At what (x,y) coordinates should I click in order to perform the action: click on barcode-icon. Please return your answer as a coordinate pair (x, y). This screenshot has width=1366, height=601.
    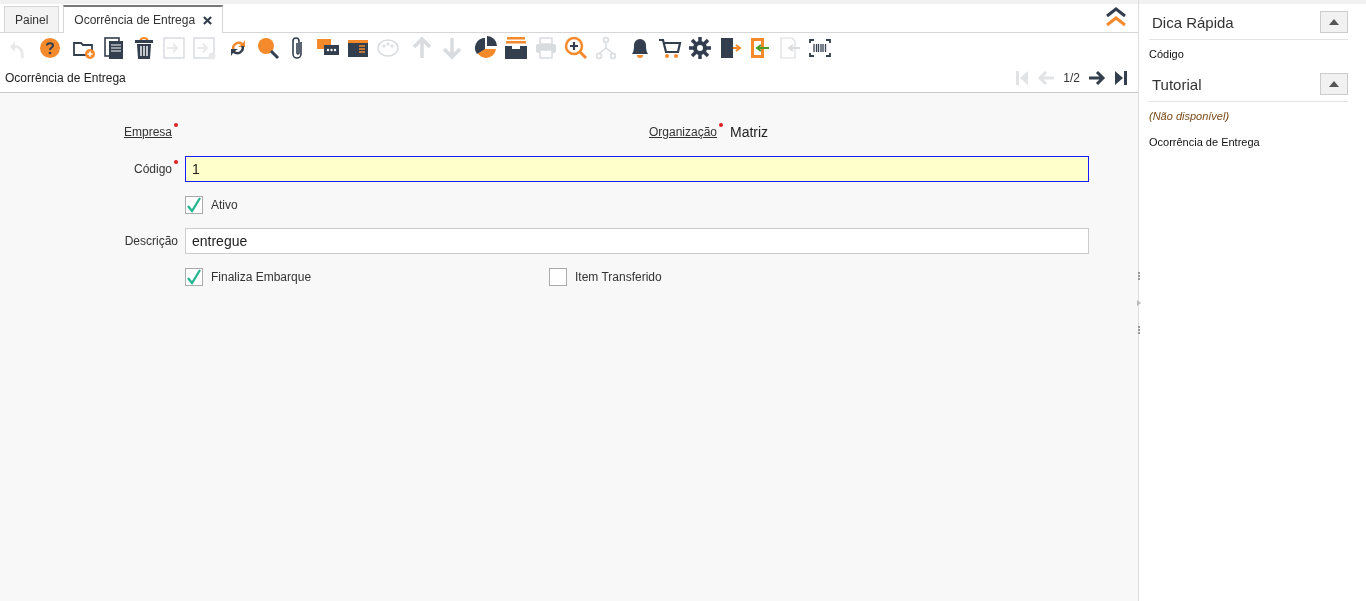
    Looking at the image, I should click on (820, 48).